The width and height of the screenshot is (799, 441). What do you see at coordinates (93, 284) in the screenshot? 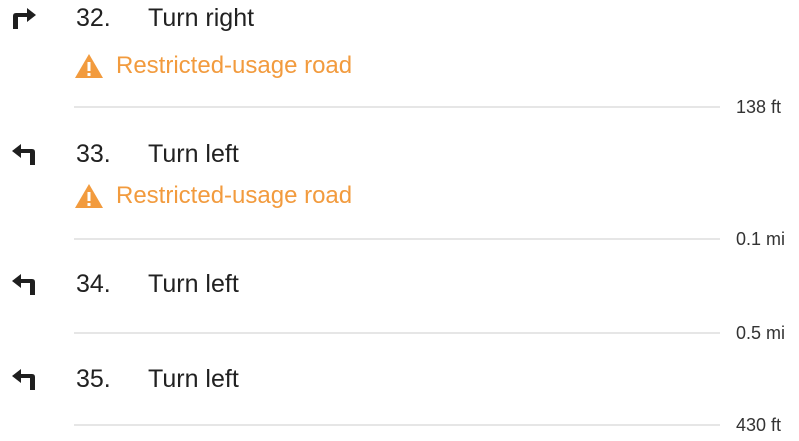
I see `step-number: 34.` at bounding box center [93, 284].